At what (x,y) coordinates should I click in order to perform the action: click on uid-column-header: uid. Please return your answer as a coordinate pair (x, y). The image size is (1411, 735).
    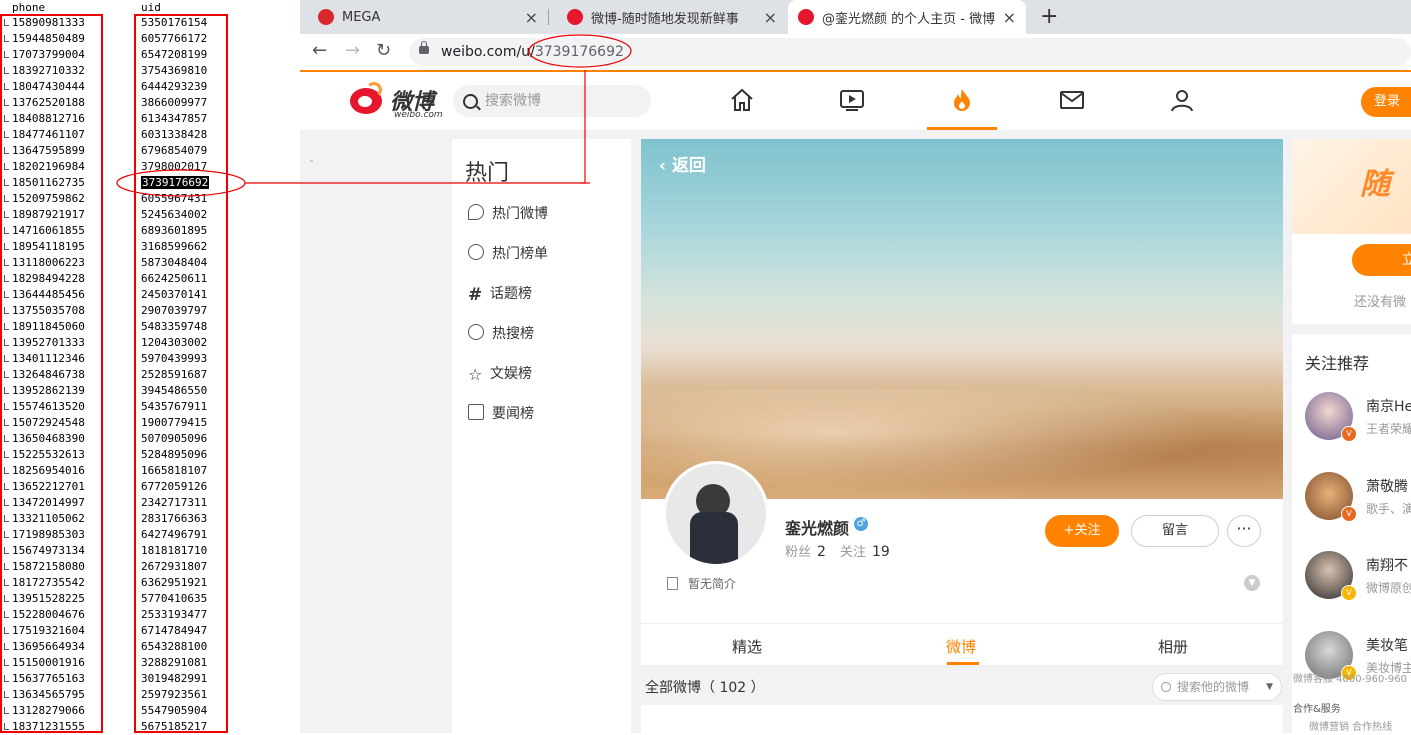
    Looking at the image, I should click on (151, 7).